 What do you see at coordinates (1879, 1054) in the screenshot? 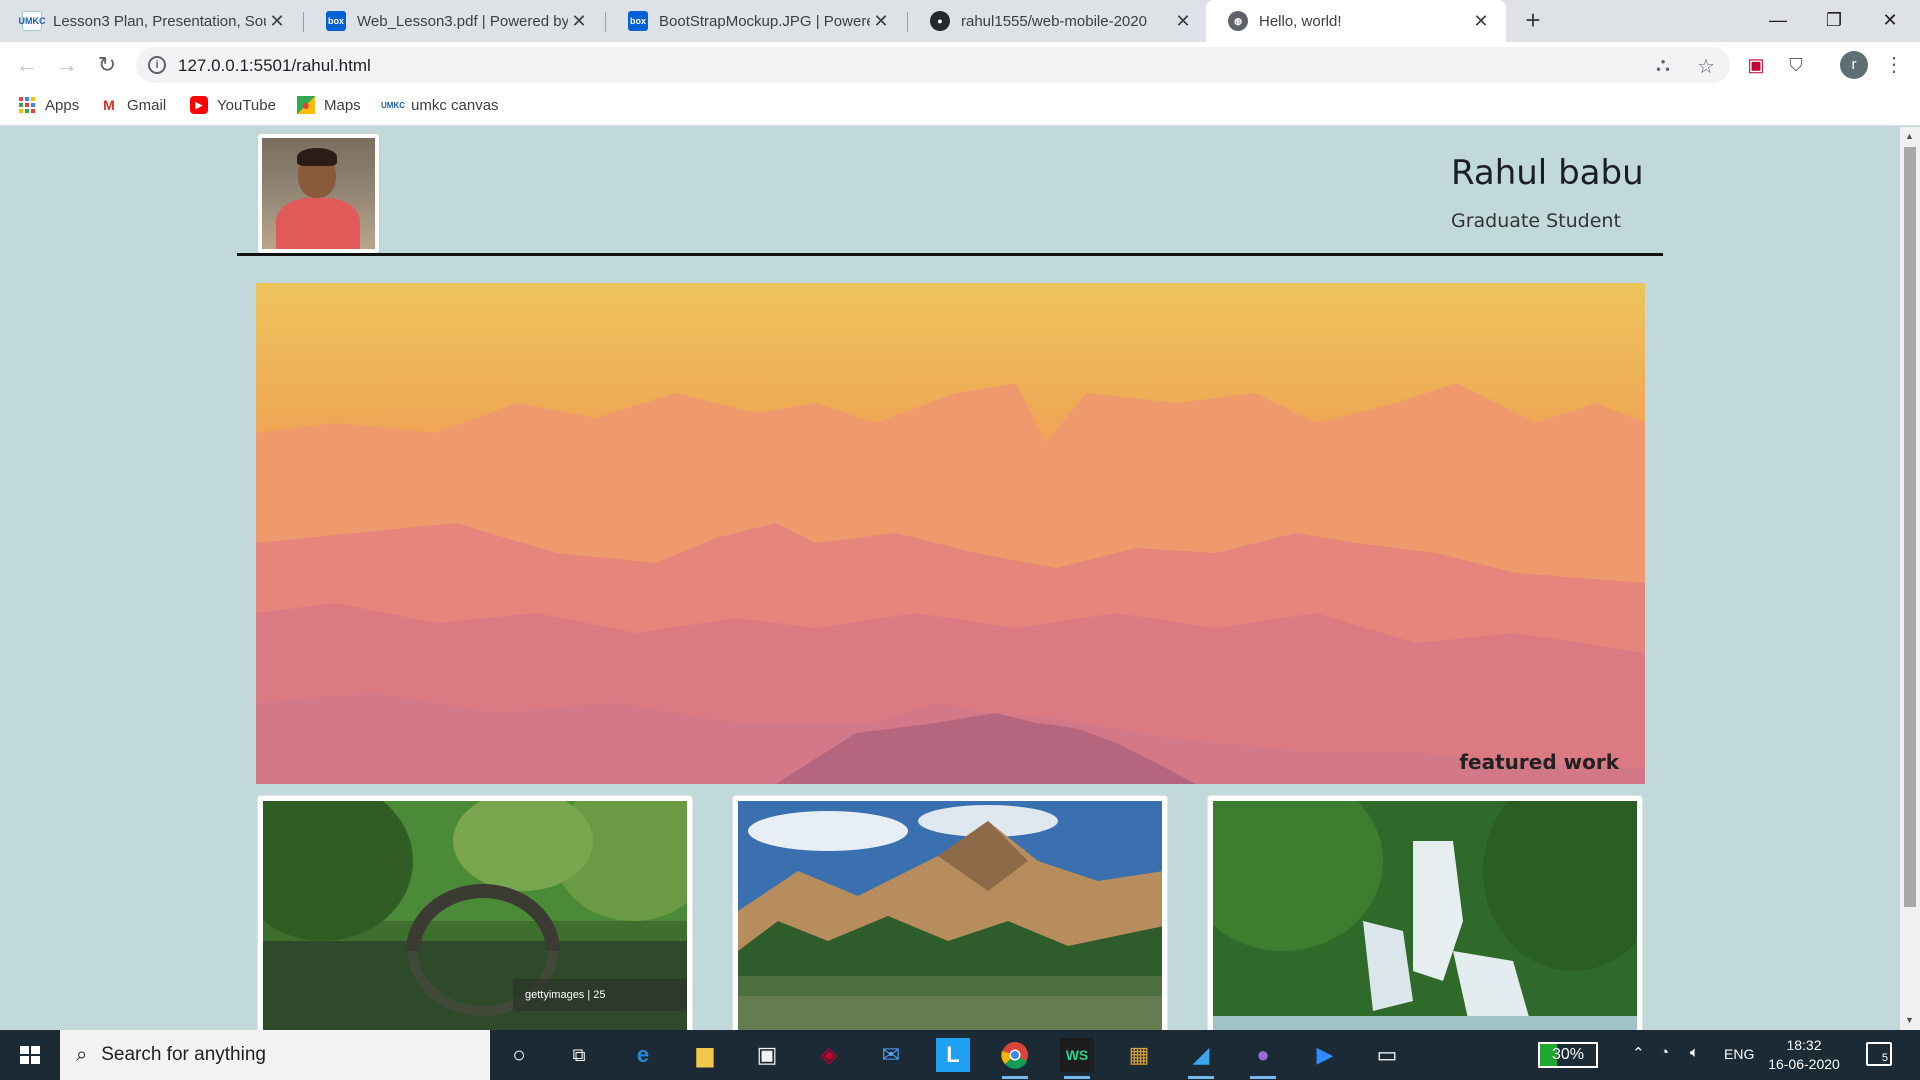
I see `notifications-icon: 5` at bounding box center [1879, 1054].